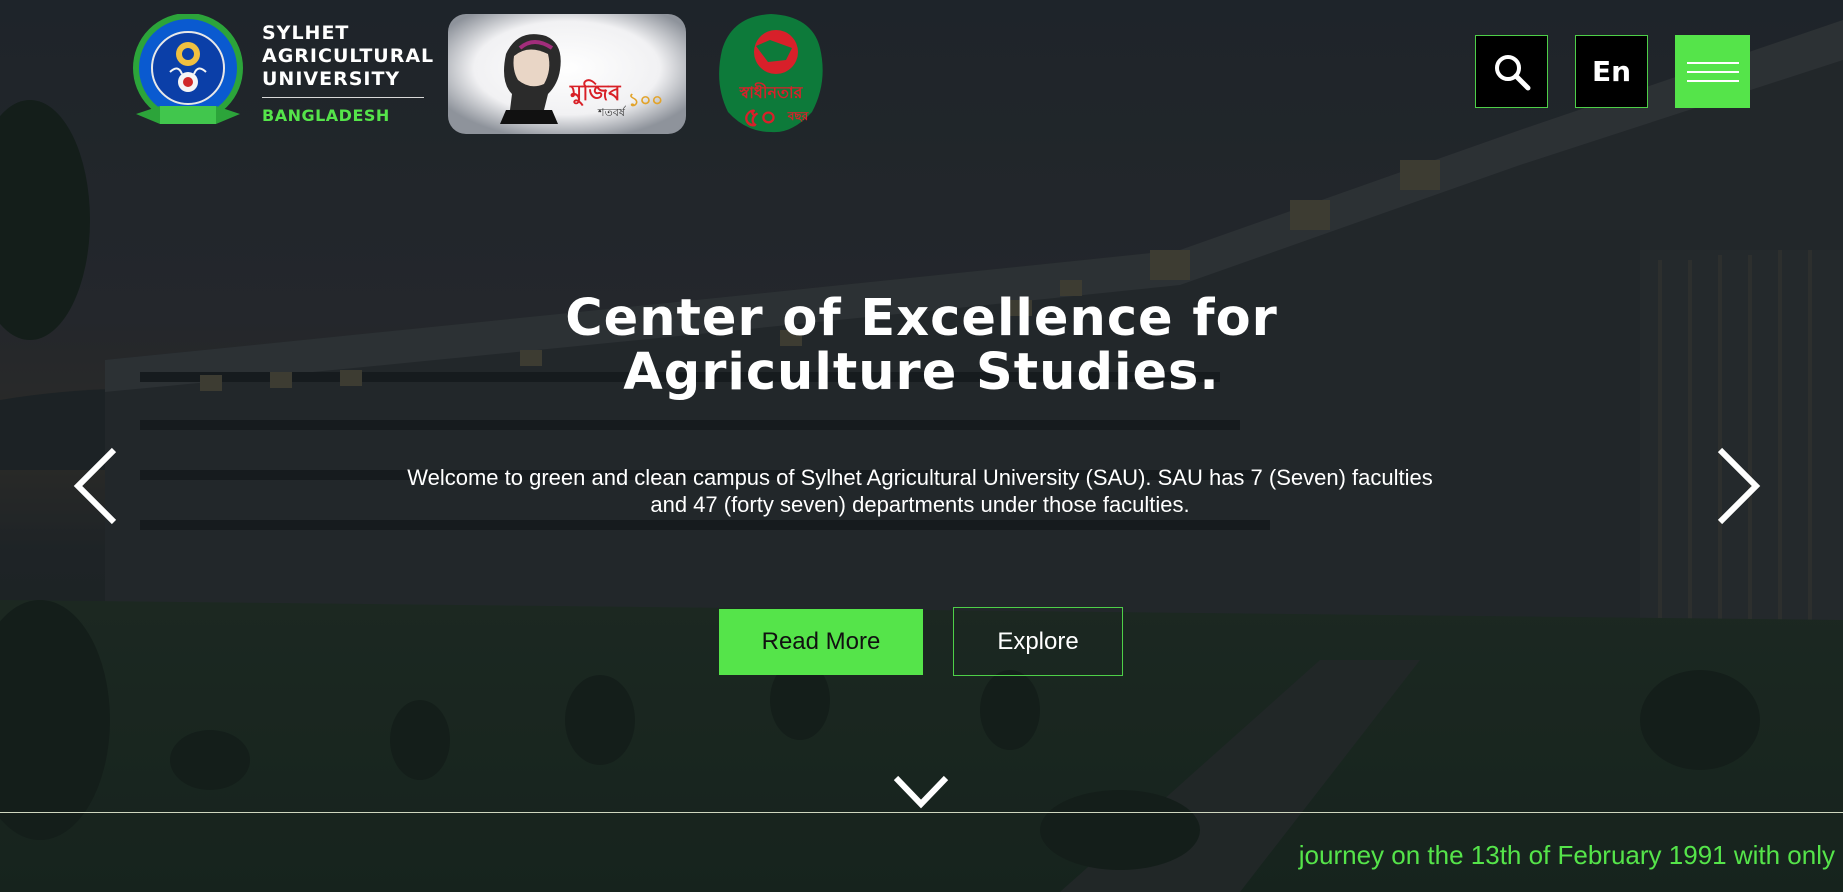 The image size is (1843, 892). I want to click on svg-text: শতবর্ষ, so click(612, 112).